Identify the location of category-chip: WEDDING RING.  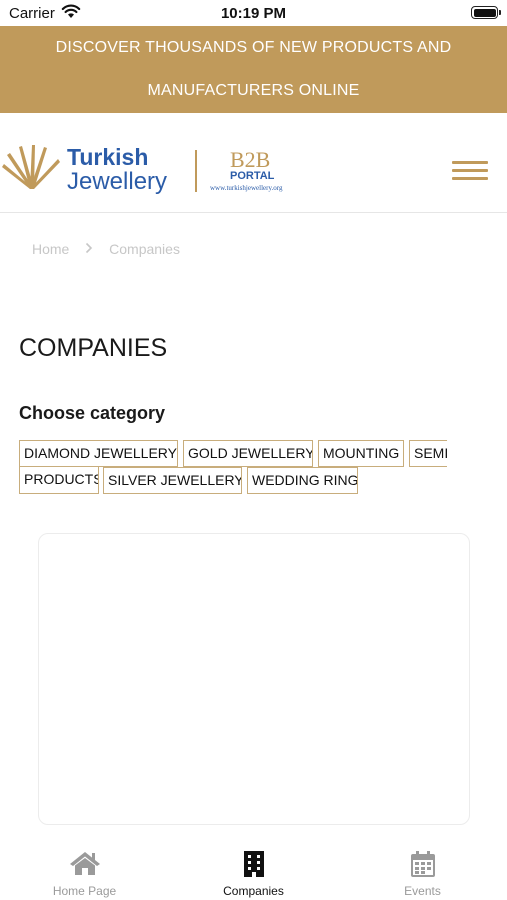
(302, 480).